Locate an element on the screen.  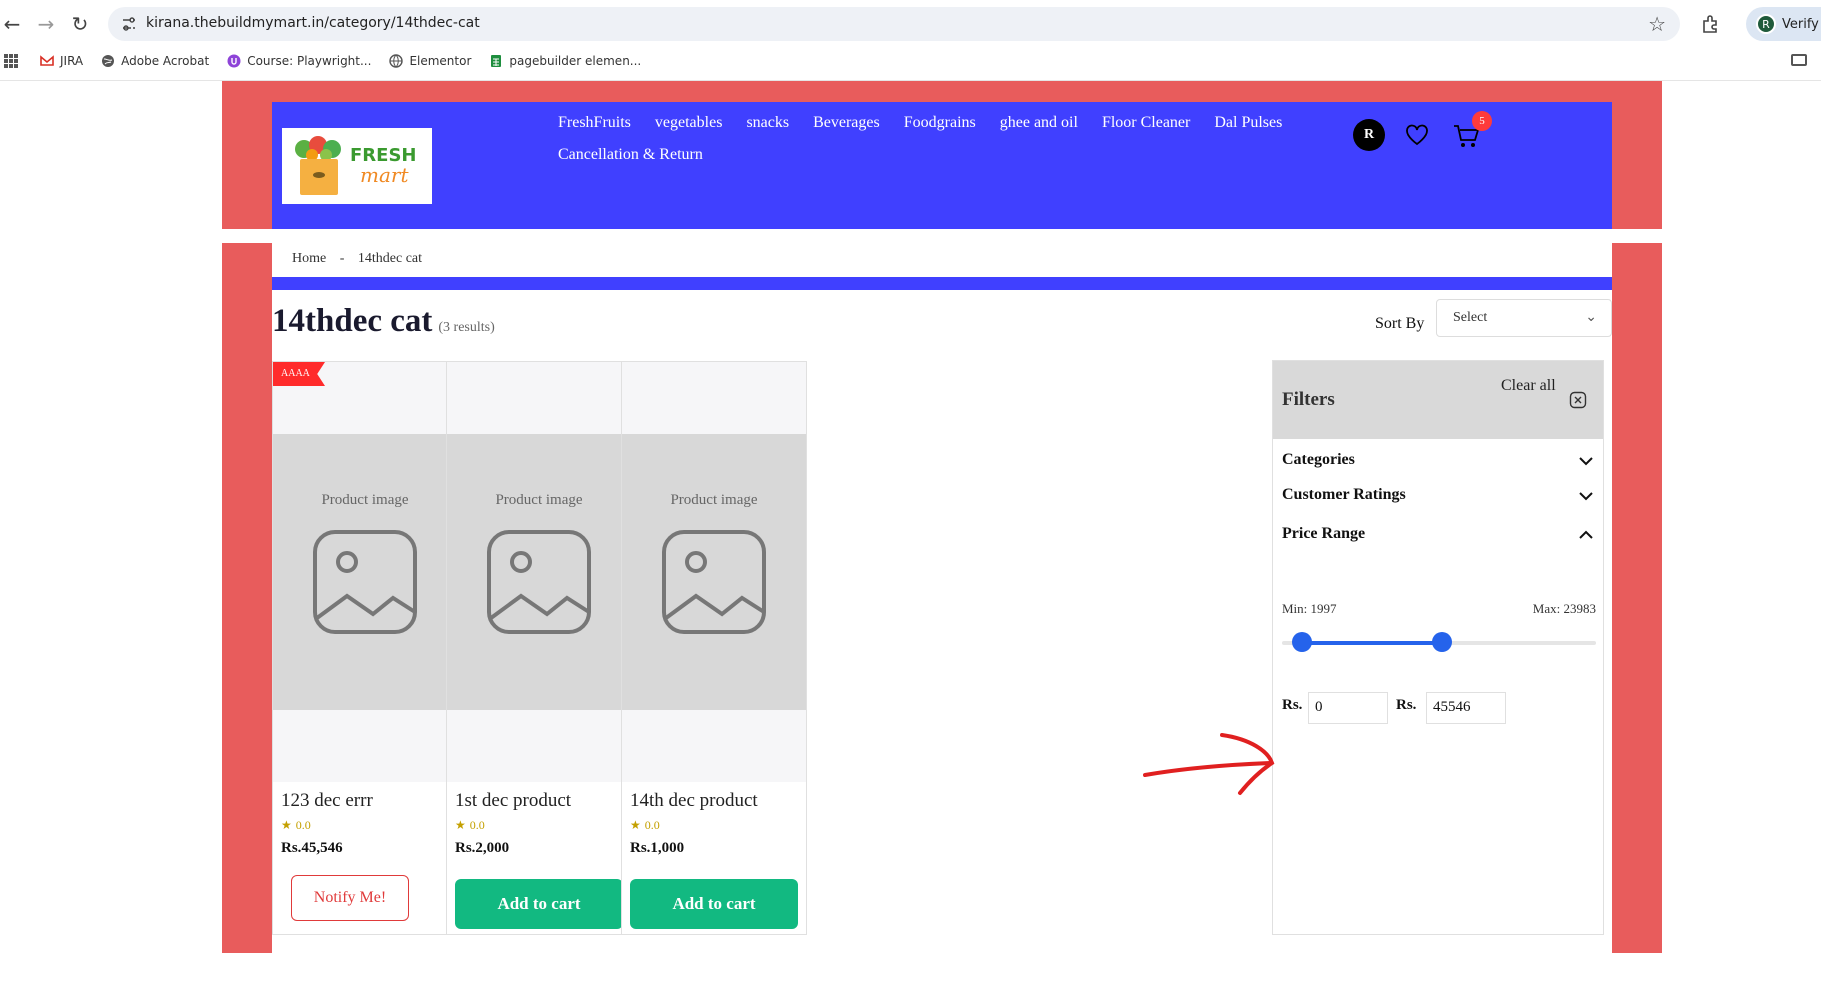
site-logo: FRESH mart is located at coordinates (357, 166).